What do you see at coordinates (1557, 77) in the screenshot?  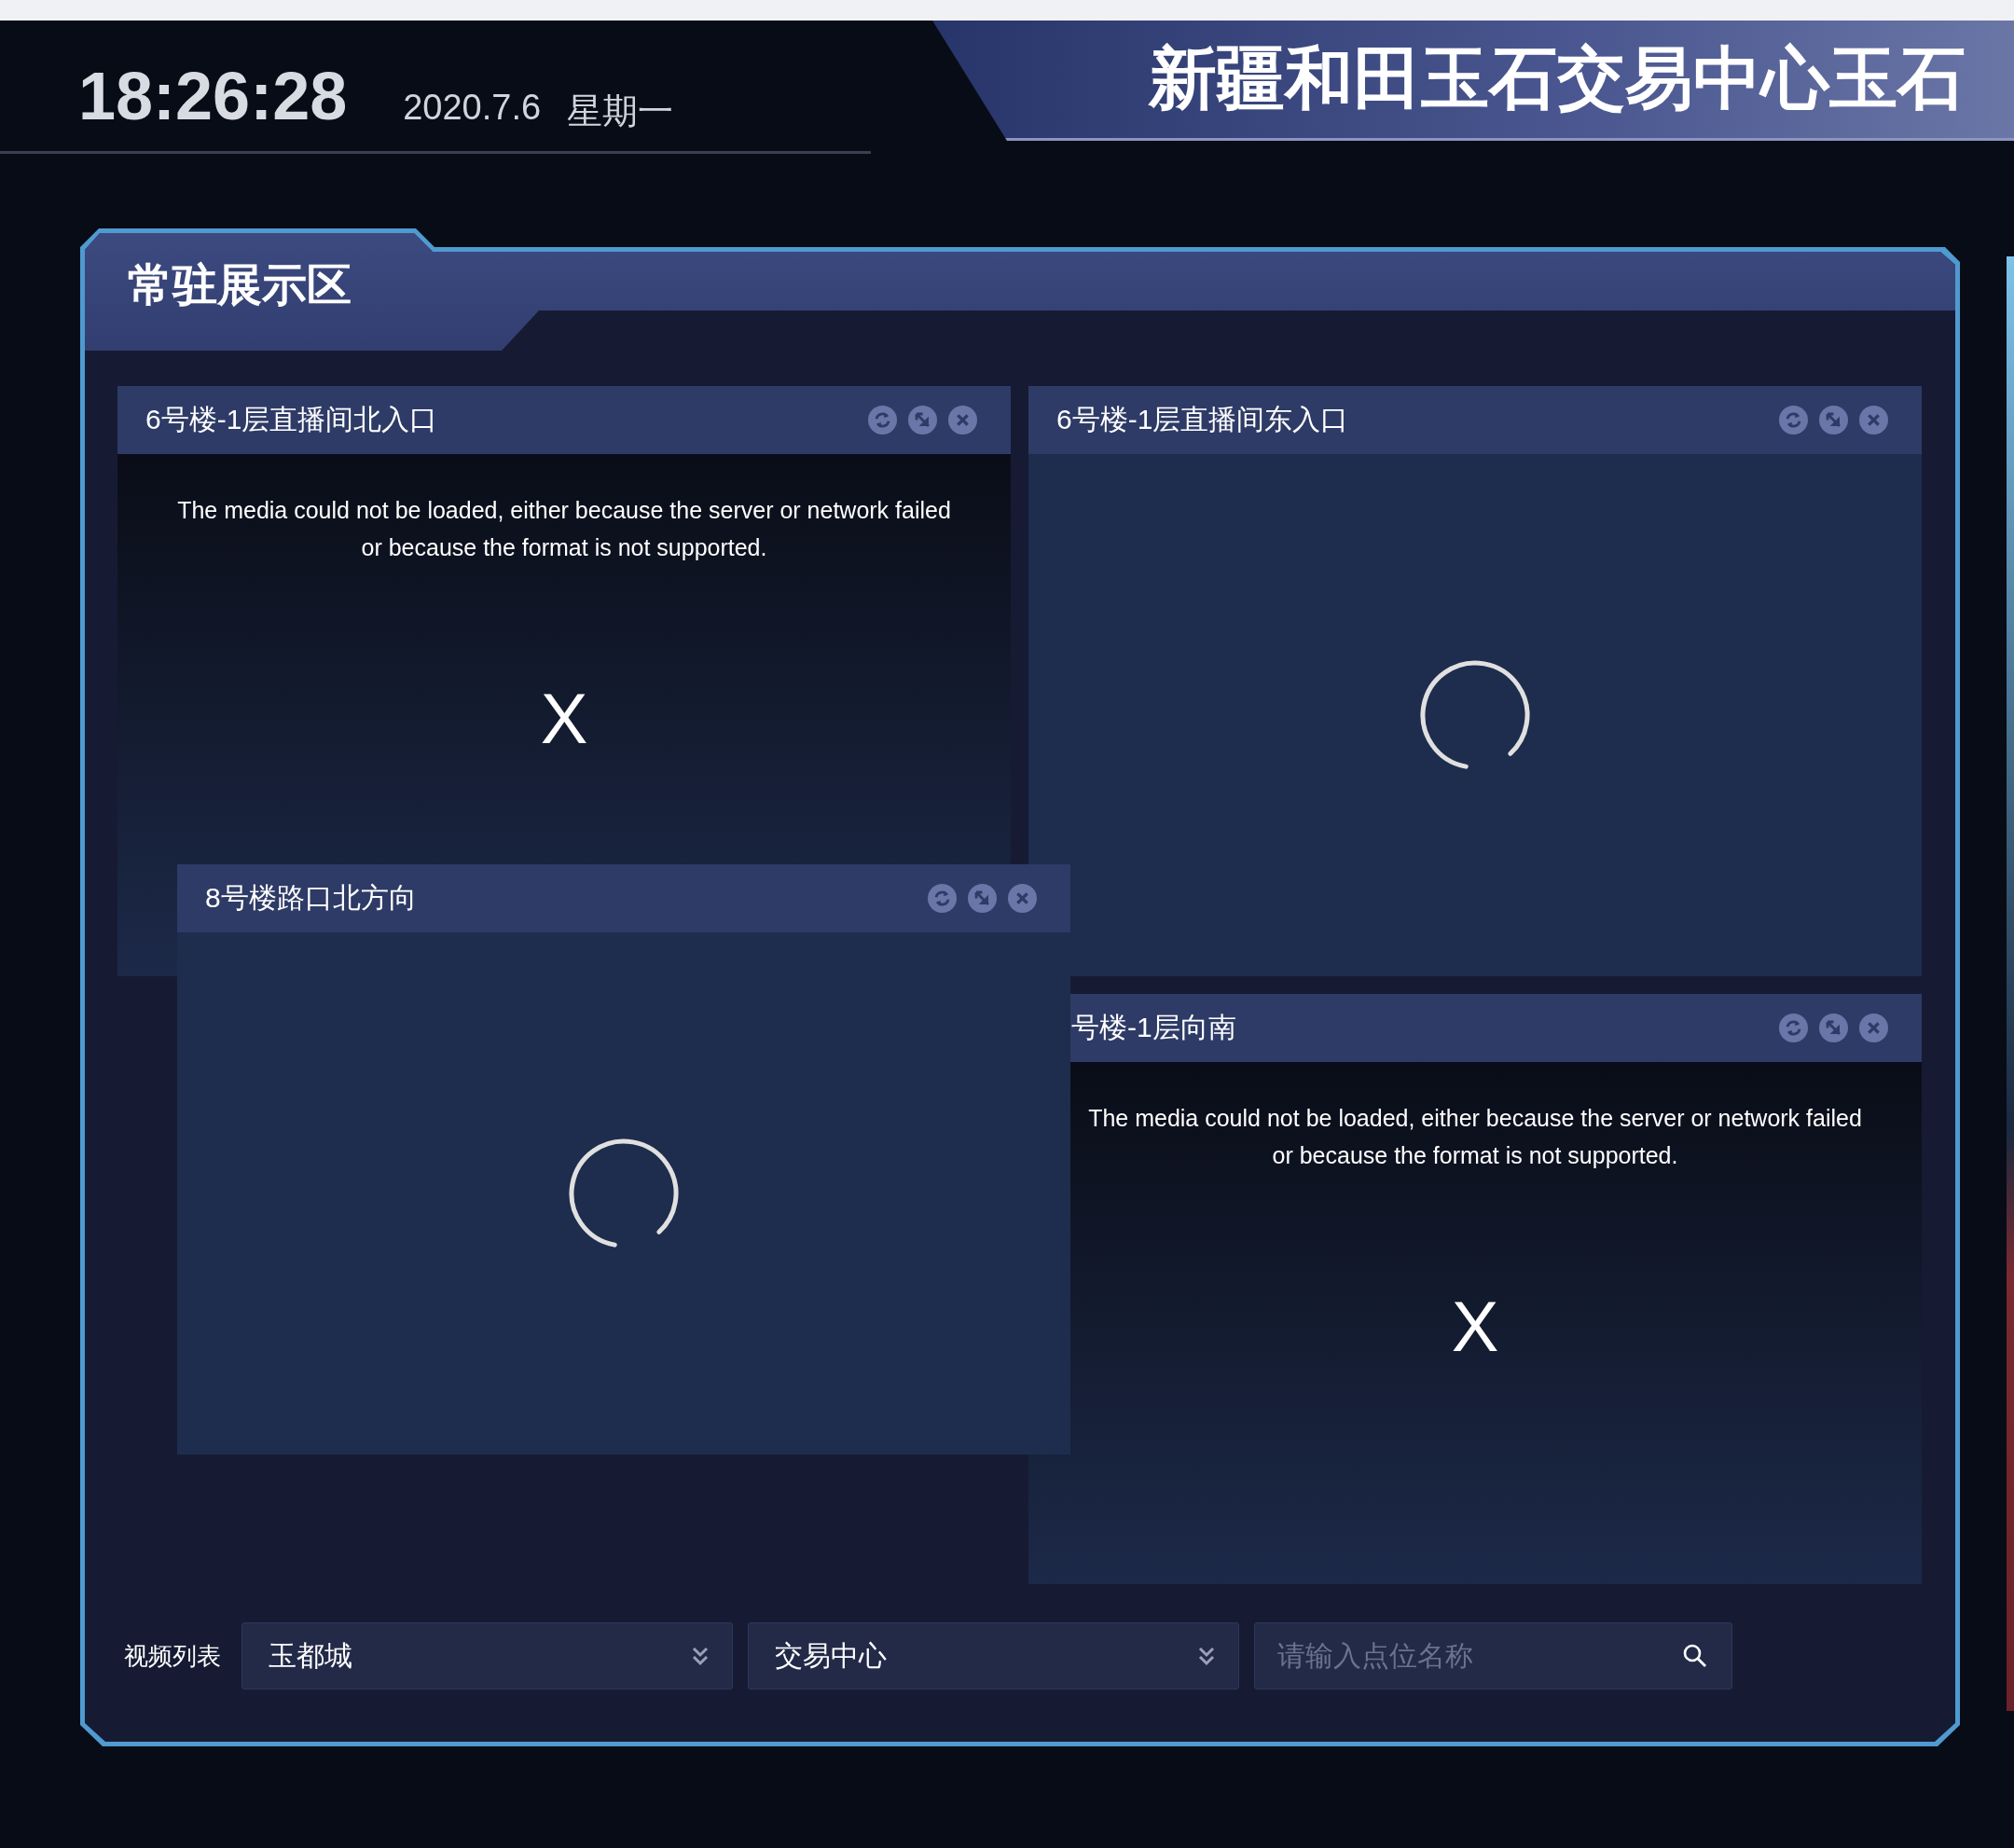 I see `page-title: 新疆和田玉石交易中心玉石` at bounding box center [1557, 77].